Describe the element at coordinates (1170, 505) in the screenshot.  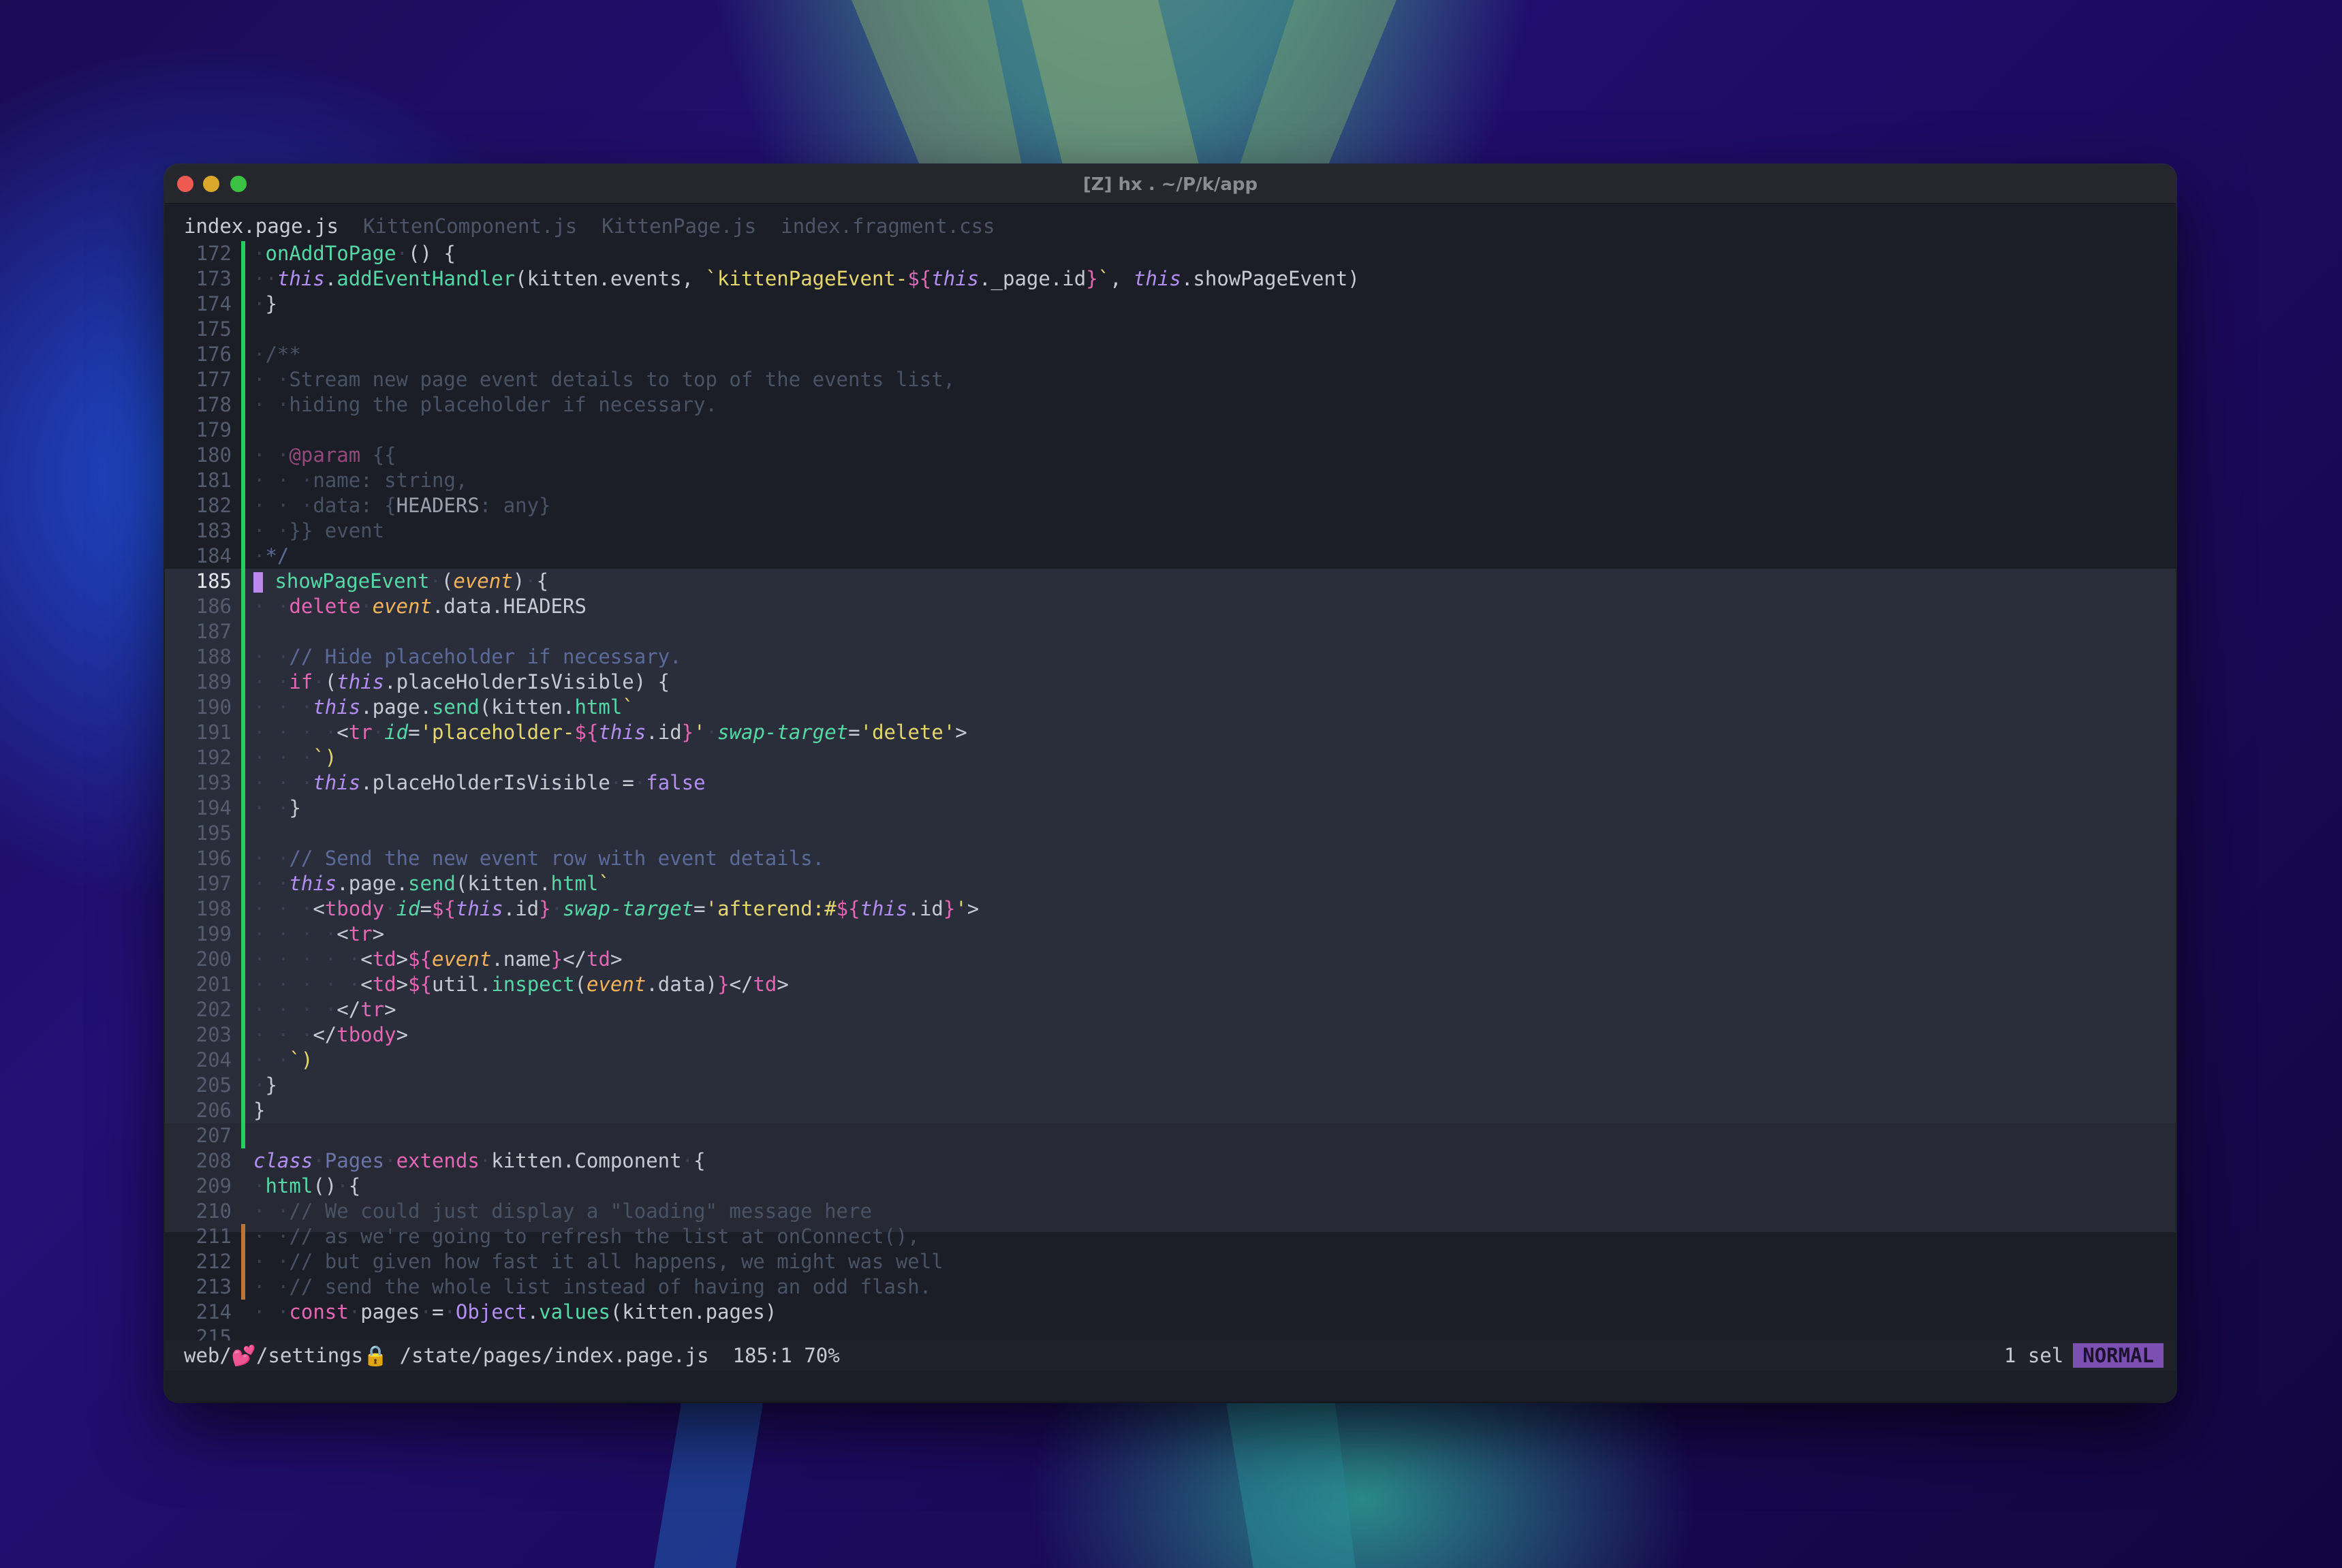
I see `code-line: 182 · · ·data: {HEADERS: any}` at that location.